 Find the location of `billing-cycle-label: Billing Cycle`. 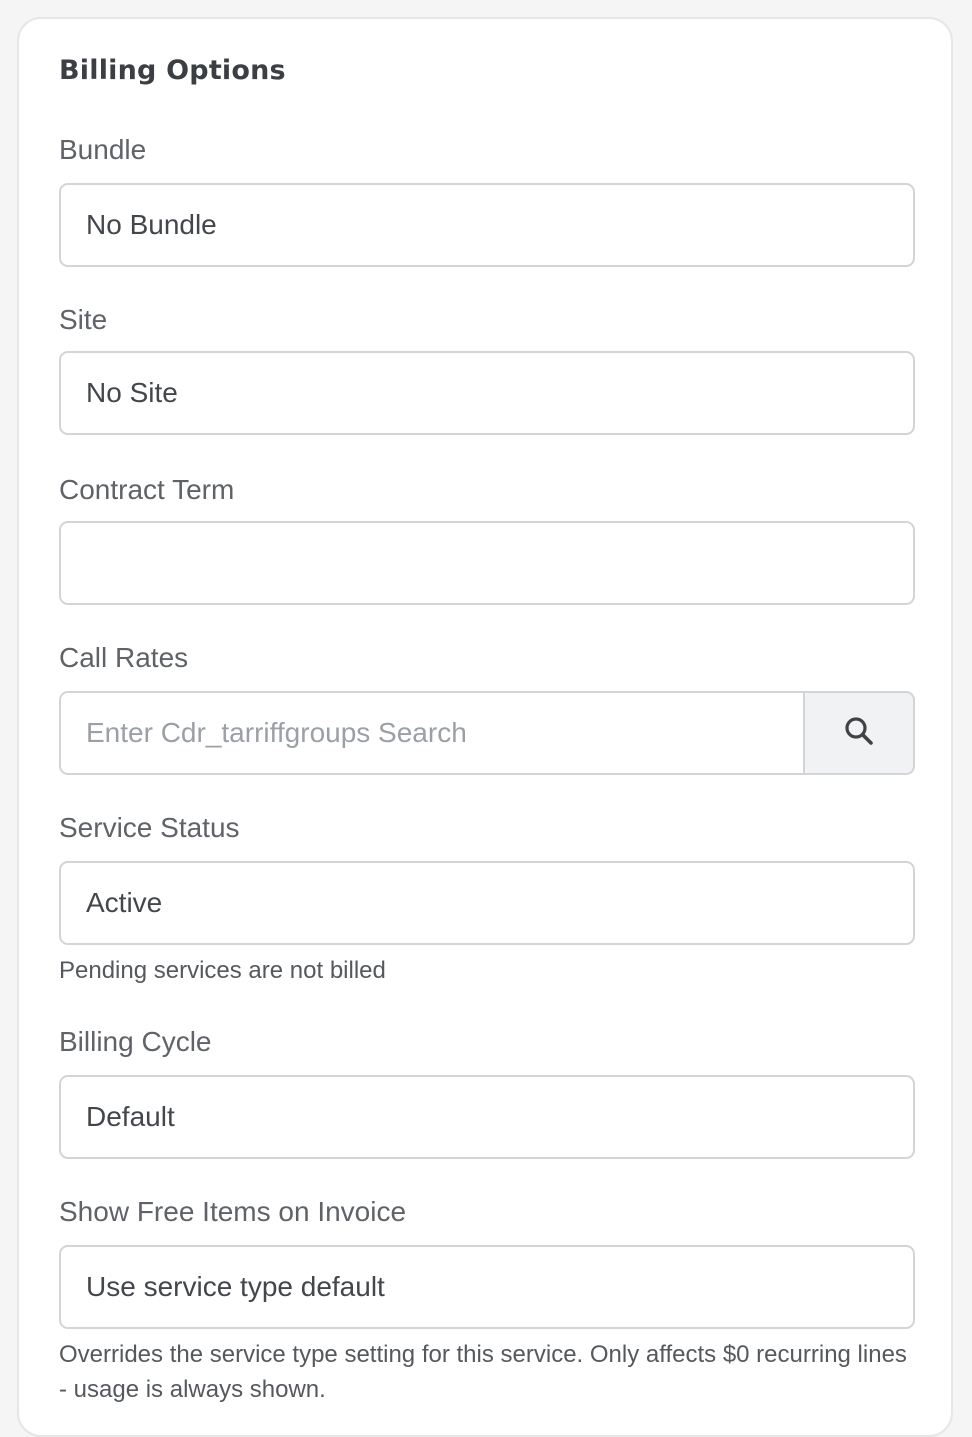

billing-cycle-label: Billing Cycle is located at coordinates (135, 1041).